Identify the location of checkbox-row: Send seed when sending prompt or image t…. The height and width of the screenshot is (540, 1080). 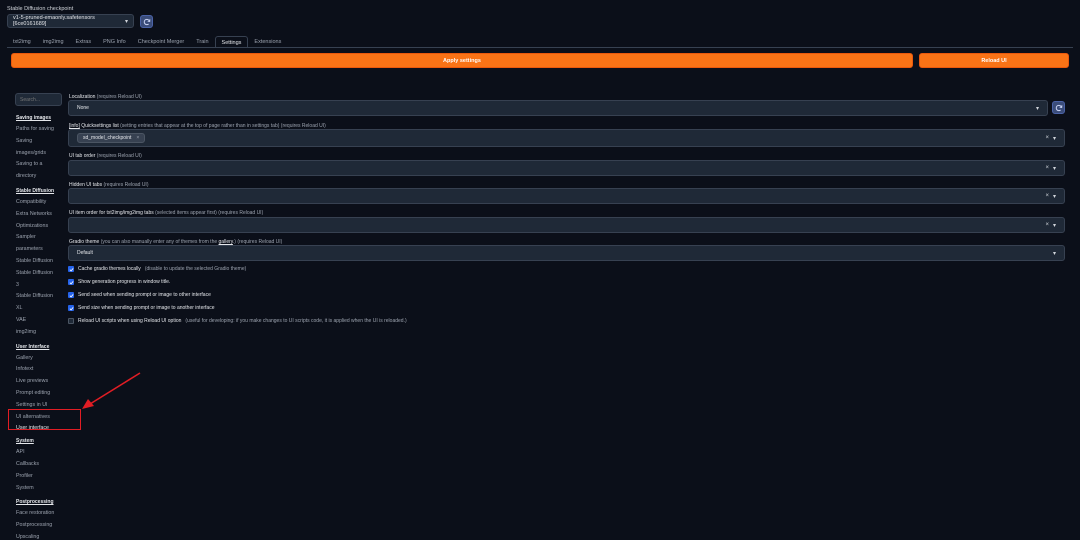
(139, 295).